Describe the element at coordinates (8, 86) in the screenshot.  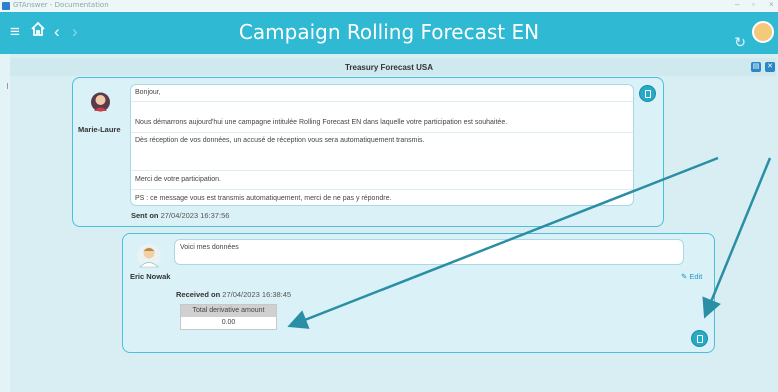
I see `panel-marker` at that location.